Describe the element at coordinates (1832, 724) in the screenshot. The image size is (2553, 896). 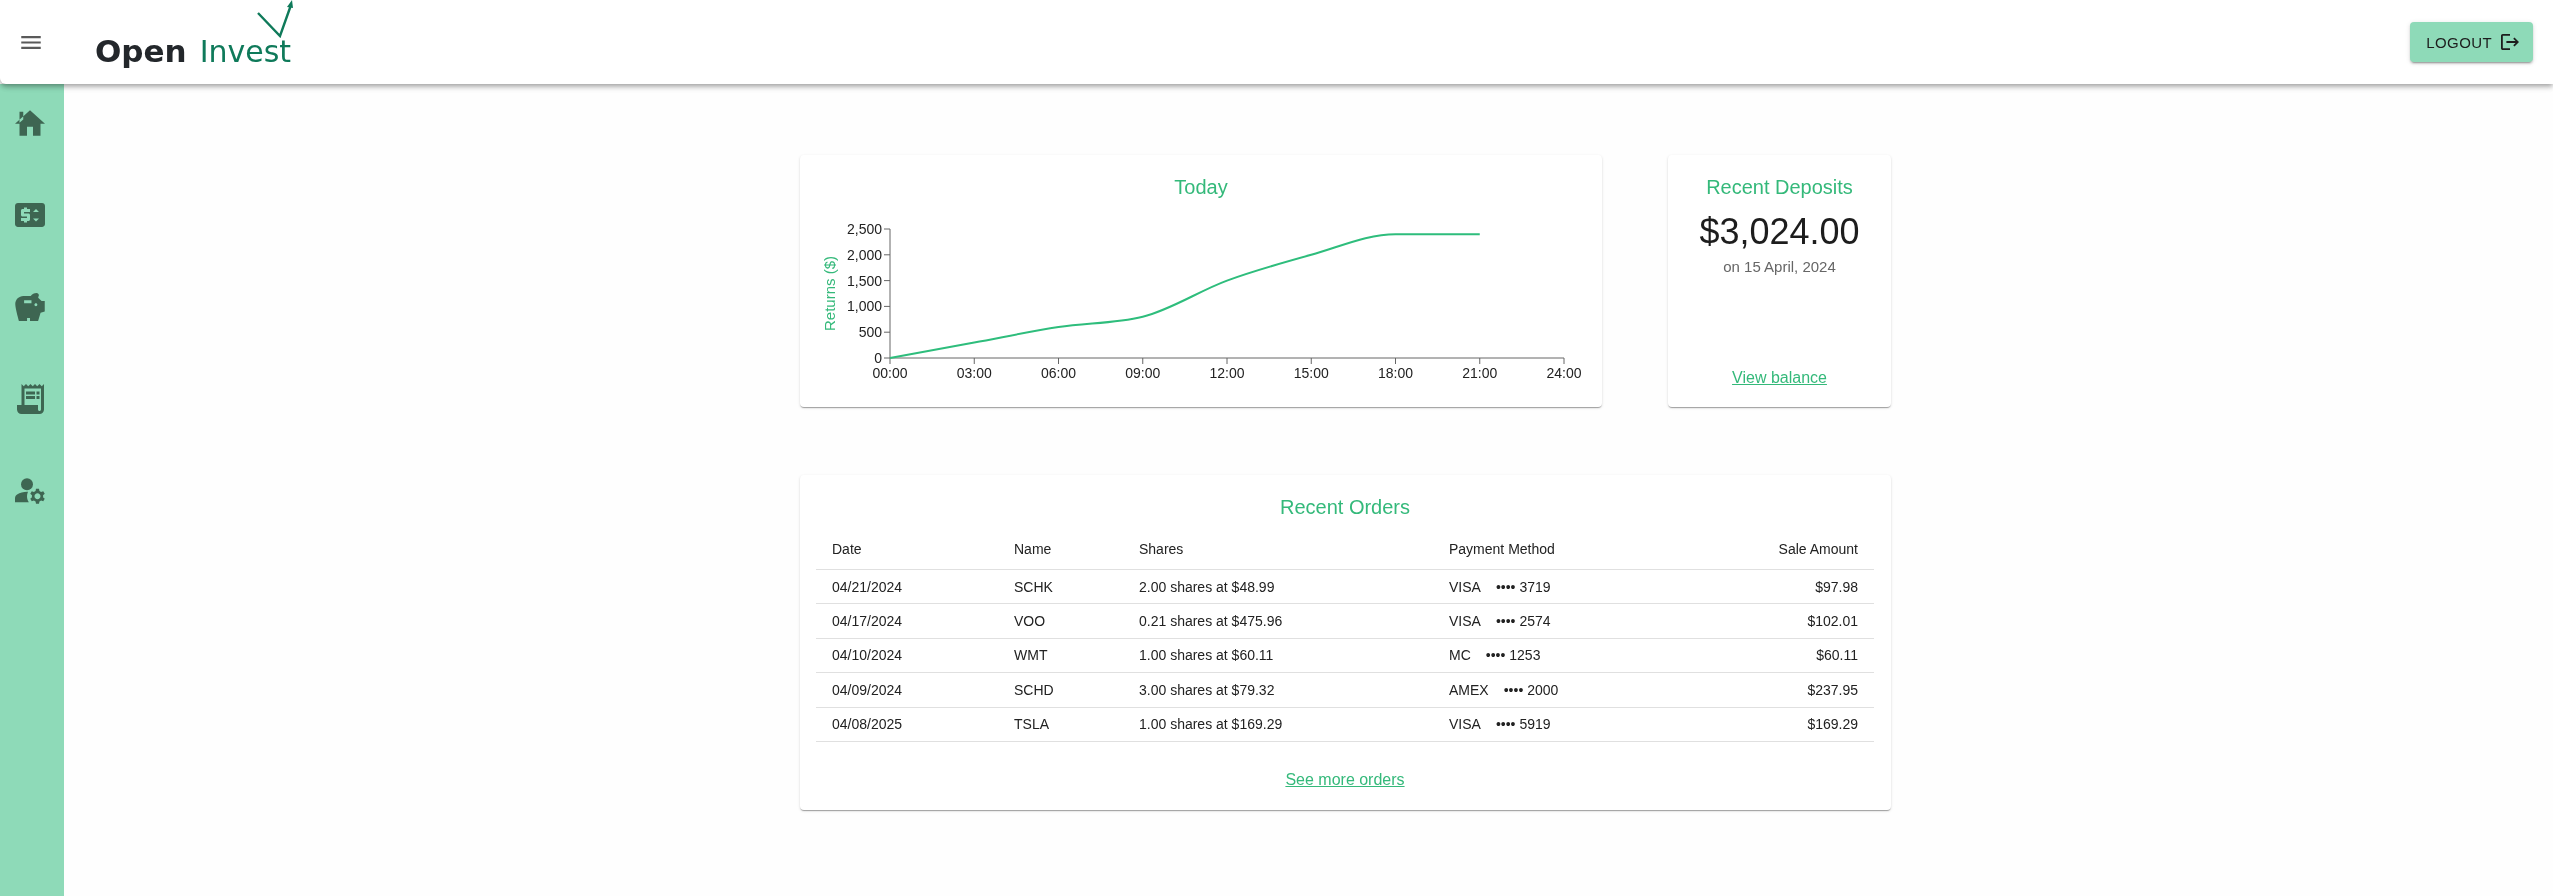
I see `table-cell: $169.29` at that location.